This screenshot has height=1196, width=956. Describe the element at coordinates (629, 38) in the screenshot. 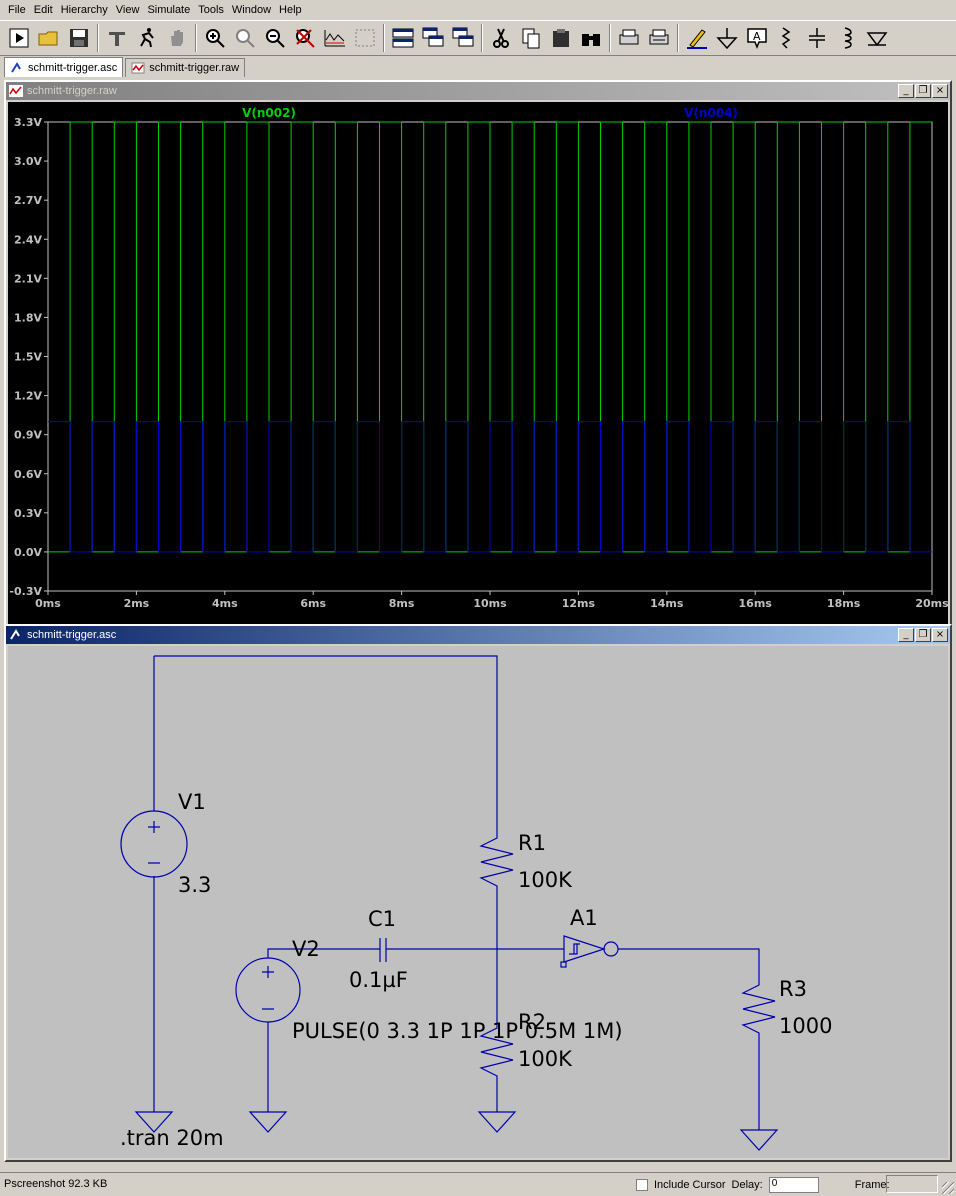

I see `print-setup-button` at that location.